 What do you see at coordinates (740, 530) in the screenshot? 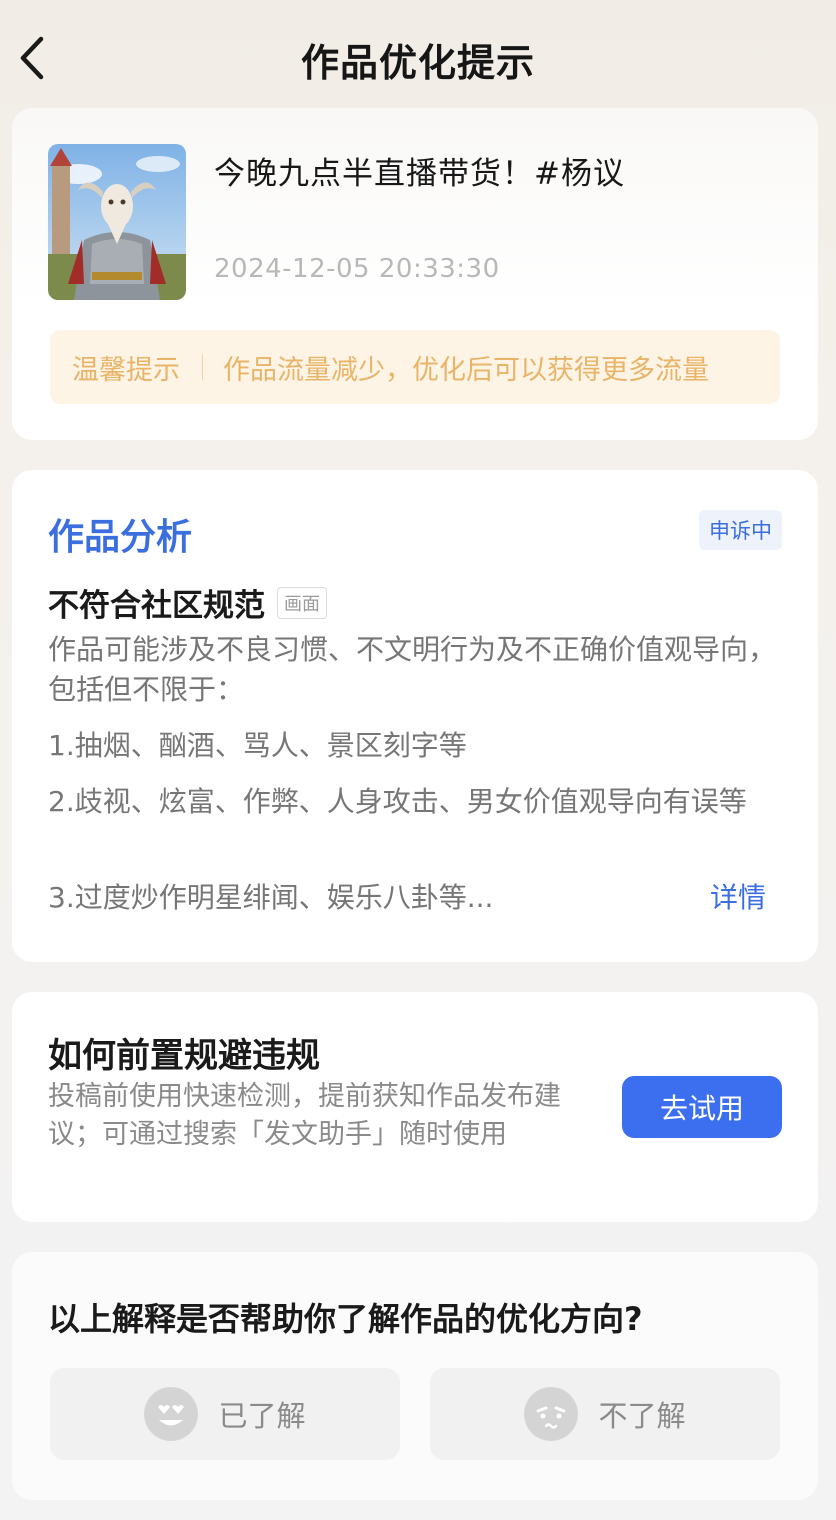
I see `status-badge: 申诉中` at bounding box center [740, 530].